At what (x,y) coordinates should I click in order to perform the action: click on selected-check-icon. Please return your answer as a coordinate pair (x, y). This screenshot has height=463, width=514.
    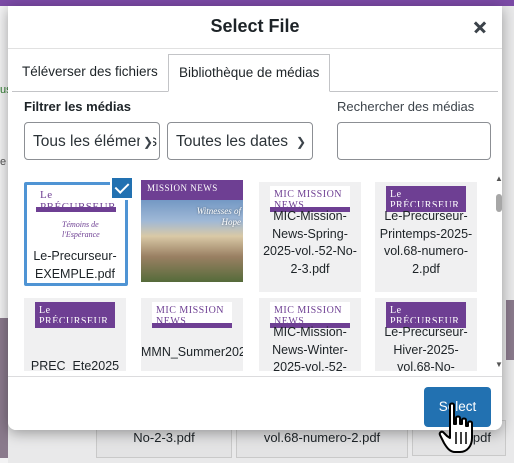
    Looking at the image, I should click on (122, 188).